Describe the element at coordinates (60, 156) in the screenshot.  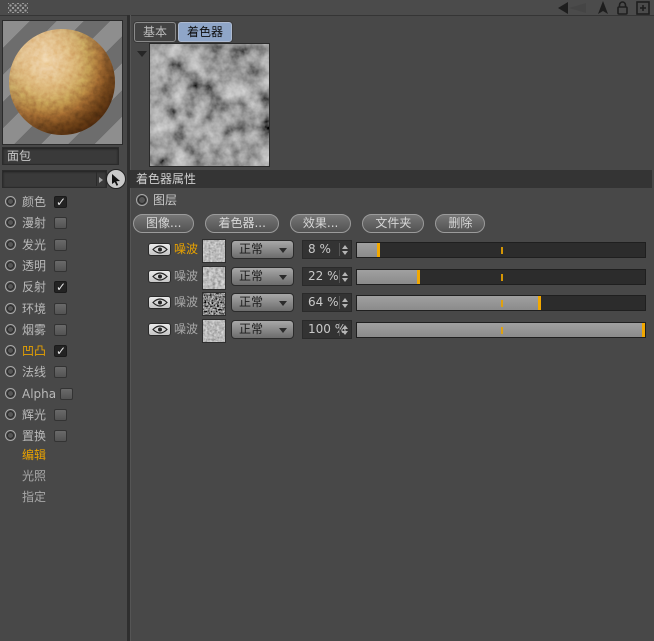
I see `material-name-input: 面包` at that location.